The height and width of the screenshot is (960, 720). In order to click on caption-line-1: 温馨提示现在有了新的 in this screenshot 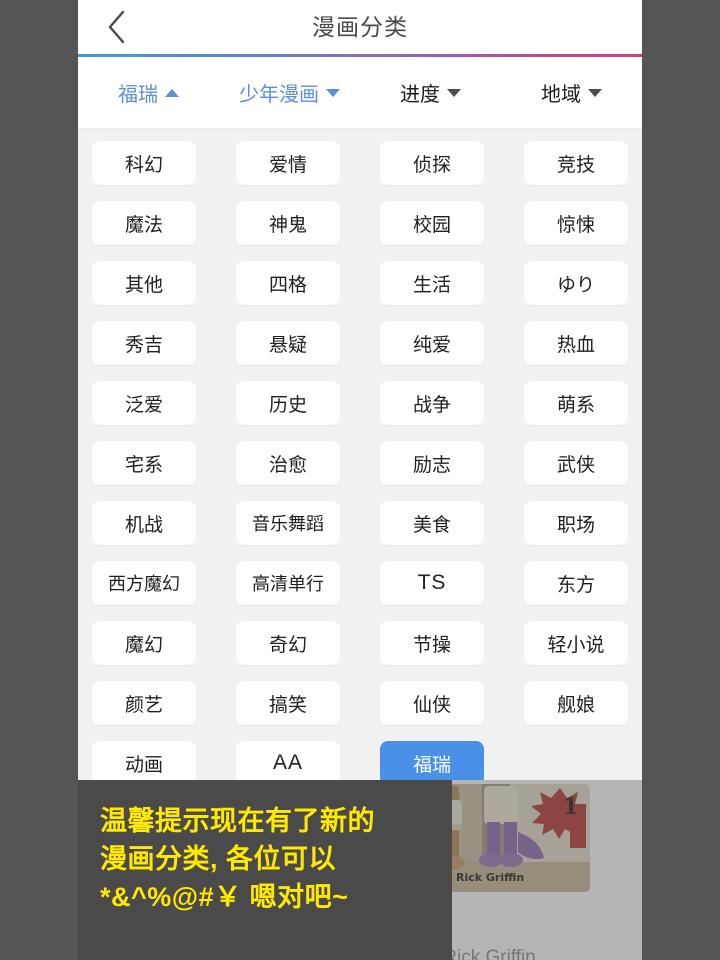, I will do `click(237, 821)`.